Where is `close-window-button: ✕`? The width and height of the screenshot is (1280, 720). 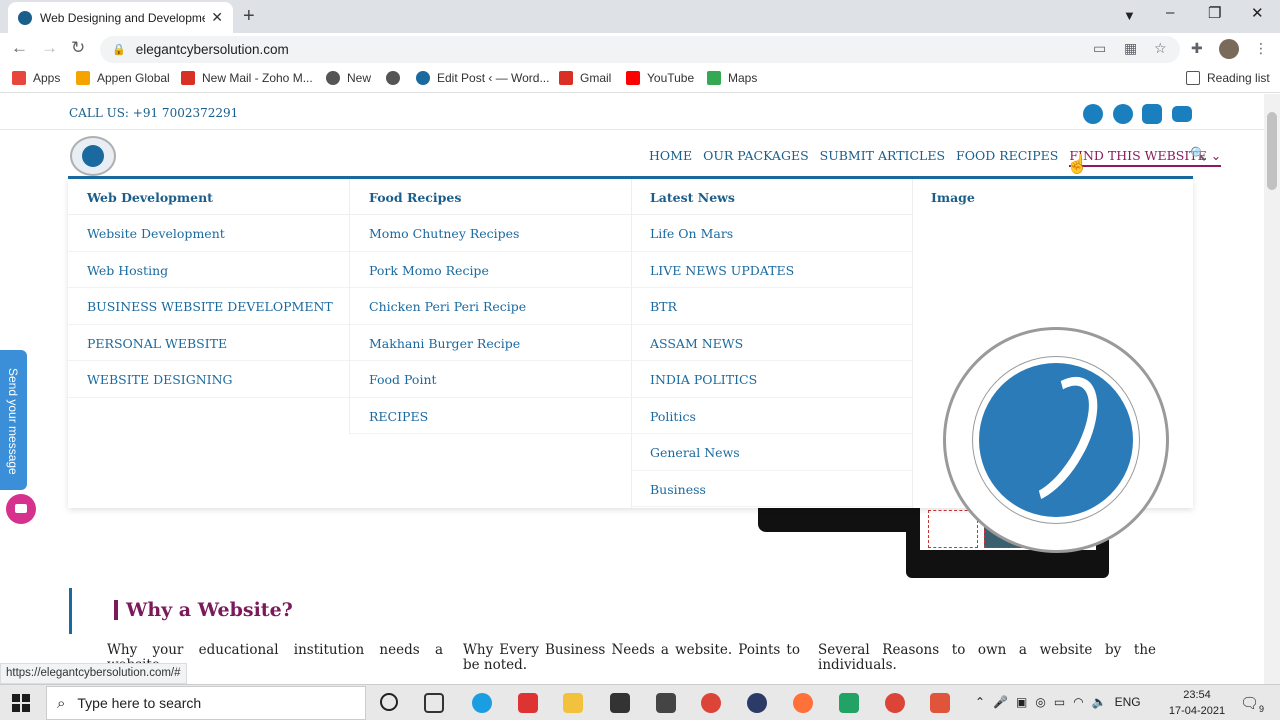 close-window-button: ✕ is located at coordinates (1257, 13).